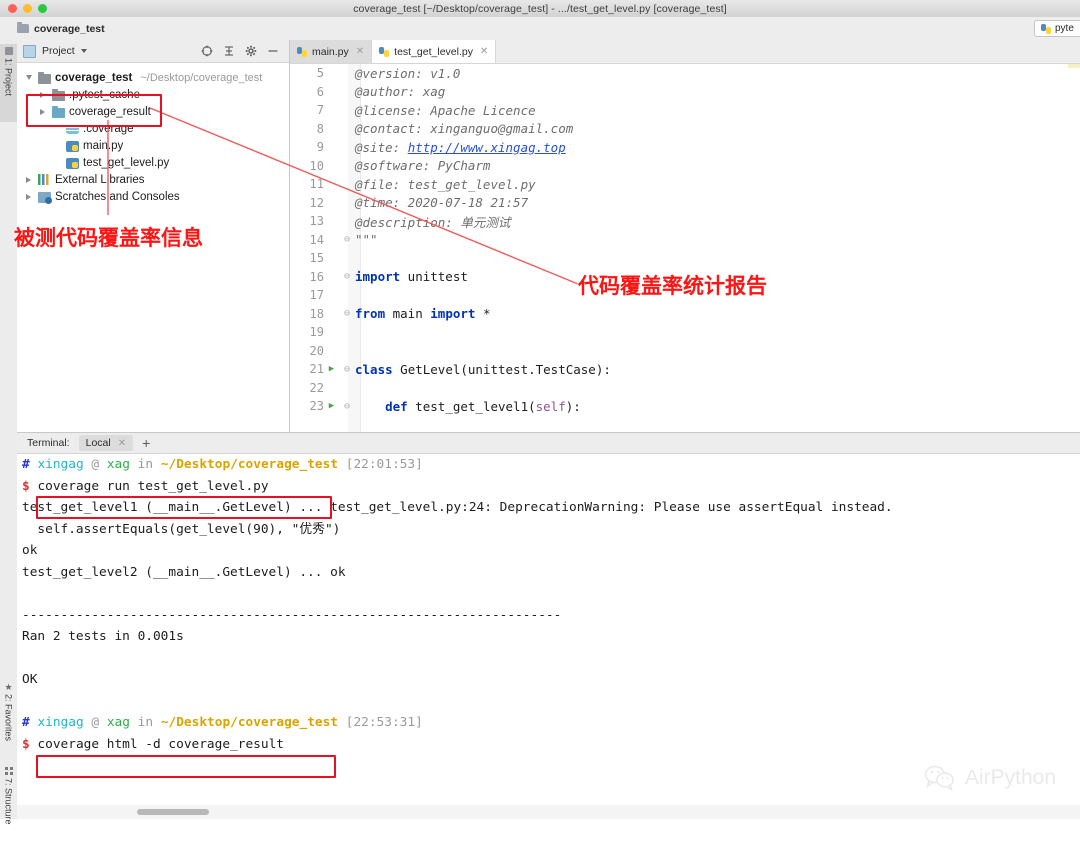  What do you see at coordinates (28, 77) in the screenshot?
I see `collapse-arrow-icon` at bounding box center [28, 77].